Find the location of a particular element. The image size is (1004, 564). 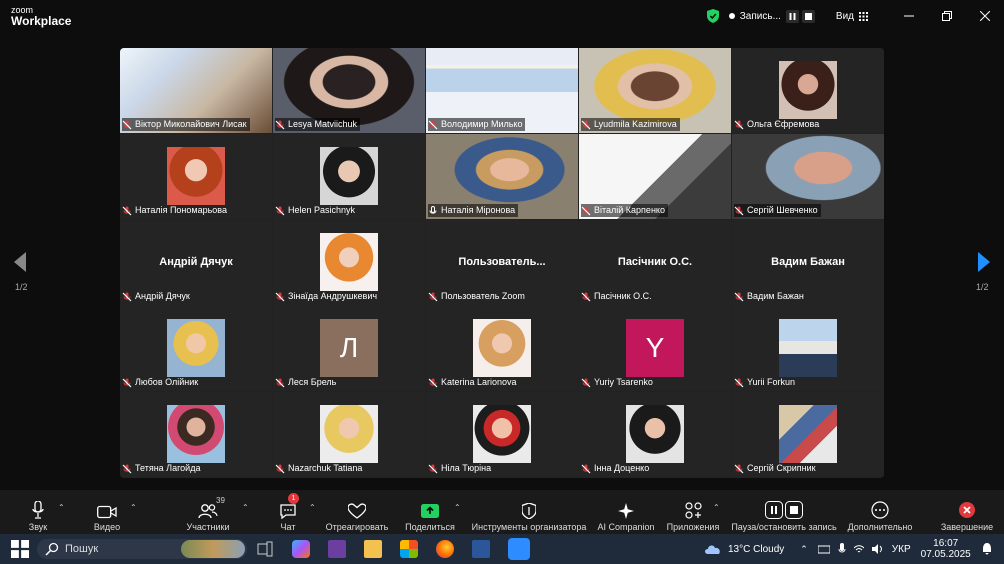

participant-tile: Зінаїда Андрушкевич is located at coordinates (349, 262).